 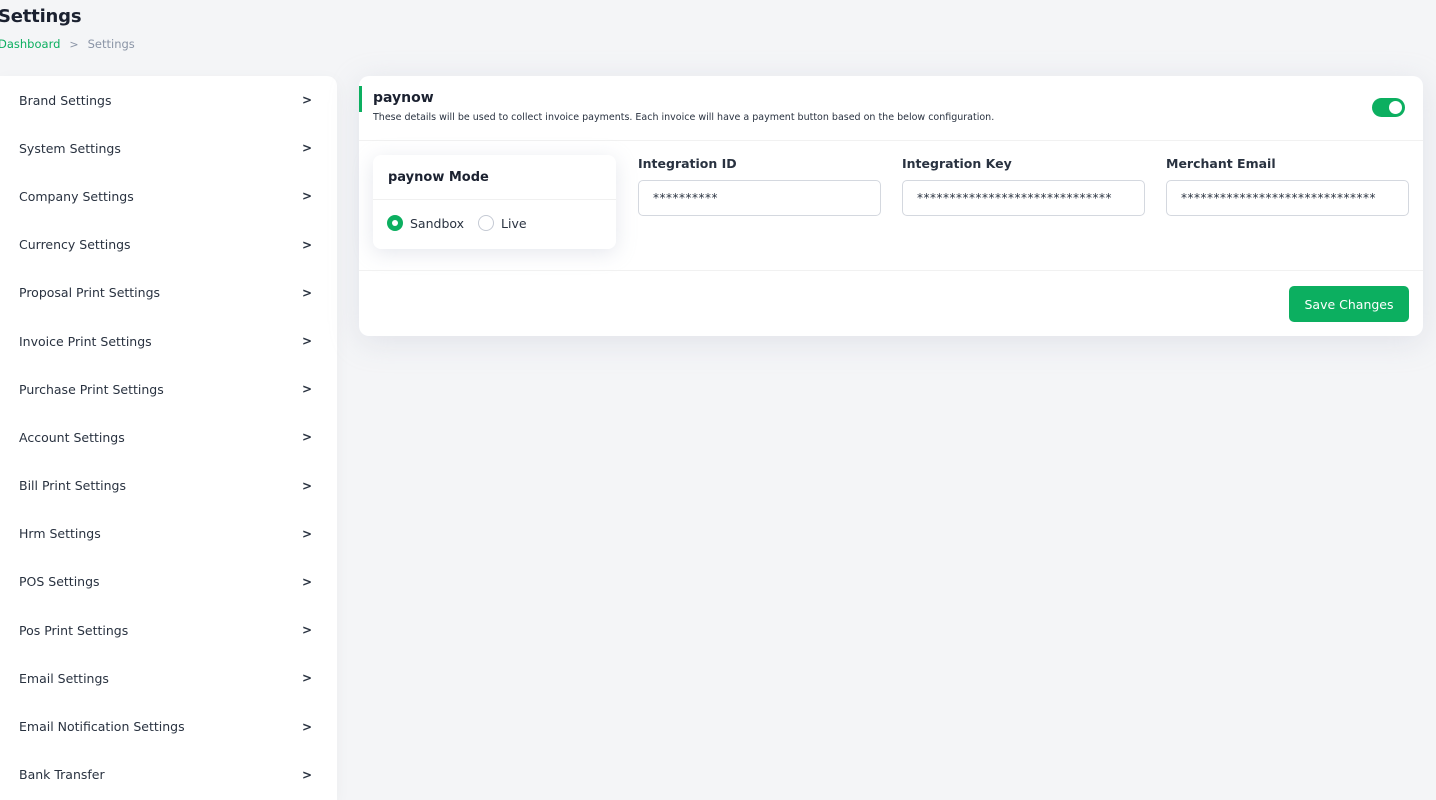 I want to click on card-title: paynow, so click(x=403, y=98).